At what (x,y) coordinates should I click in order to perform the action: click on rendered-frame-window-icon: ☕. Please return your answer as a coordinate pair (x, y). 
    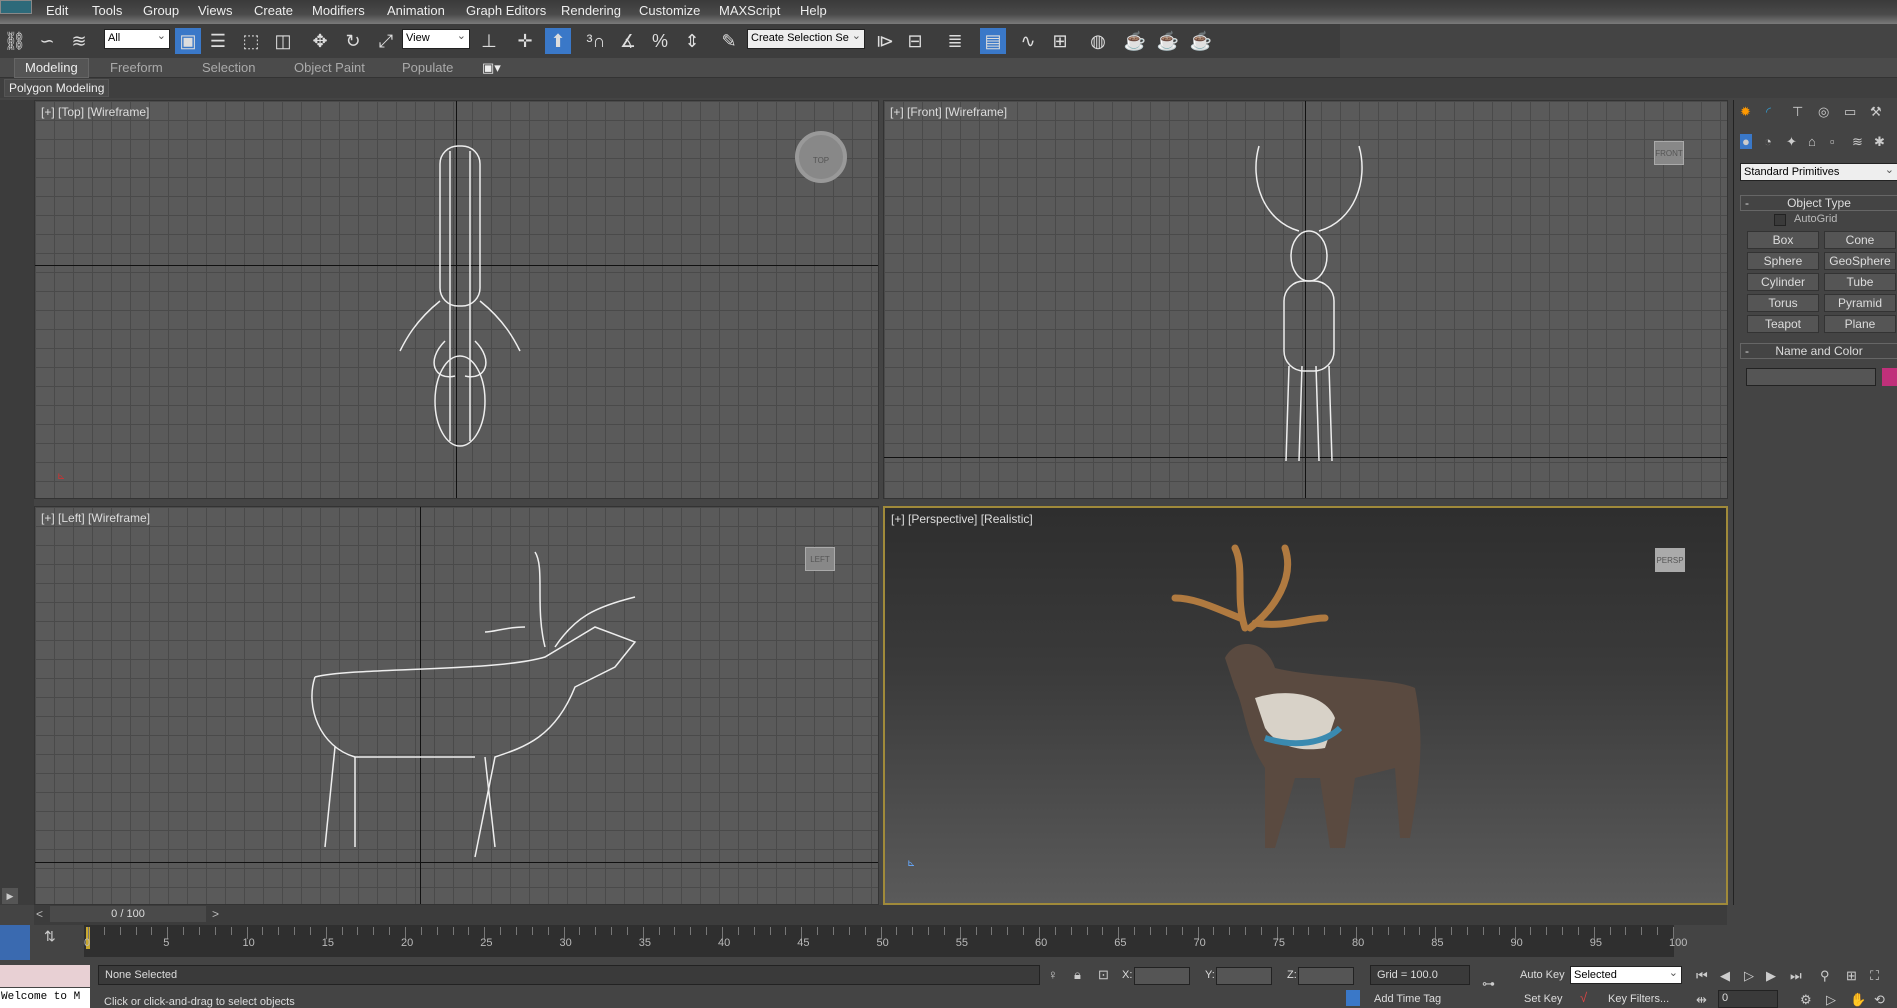
    Looking at the image, I should click on (1168, 41).